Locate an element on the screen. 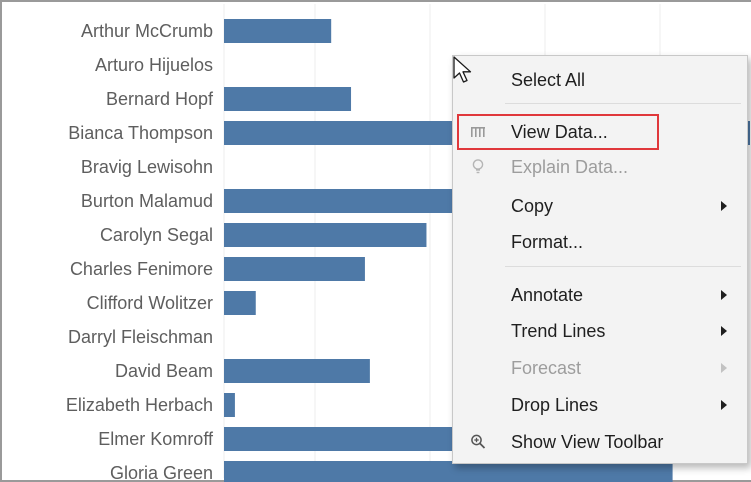  mouse-cursor-icon is located at coordinates (462, 69).